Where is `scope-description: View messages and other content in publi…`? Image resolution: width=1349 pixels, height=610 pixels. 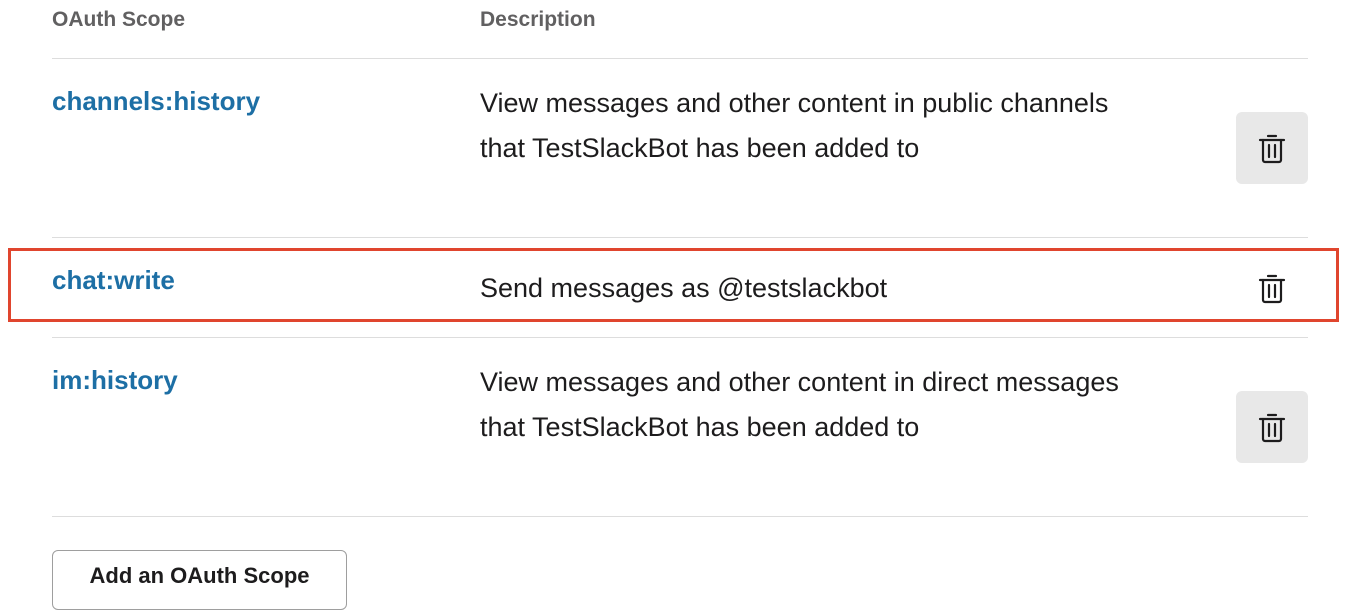 scope-description: View messages and other content in publi… is located at coordinates (794, 125).